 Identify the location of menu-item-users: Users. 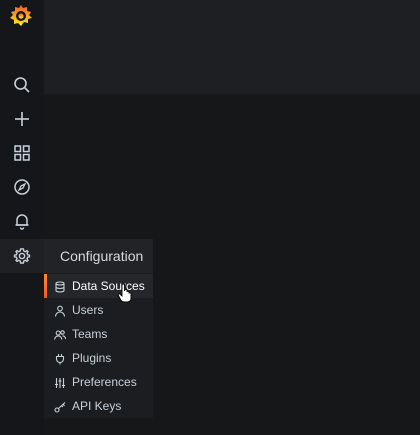
(98, 310).